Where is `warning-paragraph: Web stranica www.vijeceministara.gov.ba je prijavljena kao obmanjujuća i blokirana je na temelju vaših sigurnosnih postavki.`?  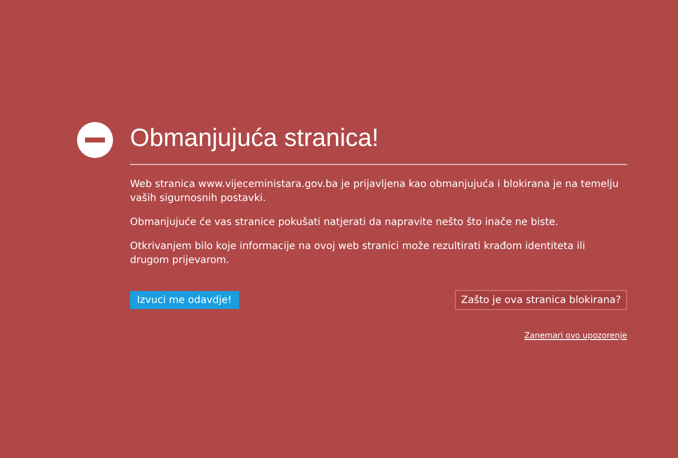 warning-paragraph: Web stranica www.vijeceministara.gov.ba je prijavljena kao obmanjujuća i blokirana je na temelju vaših sigurnosnih postavki. is located at coordinates (375, 192).